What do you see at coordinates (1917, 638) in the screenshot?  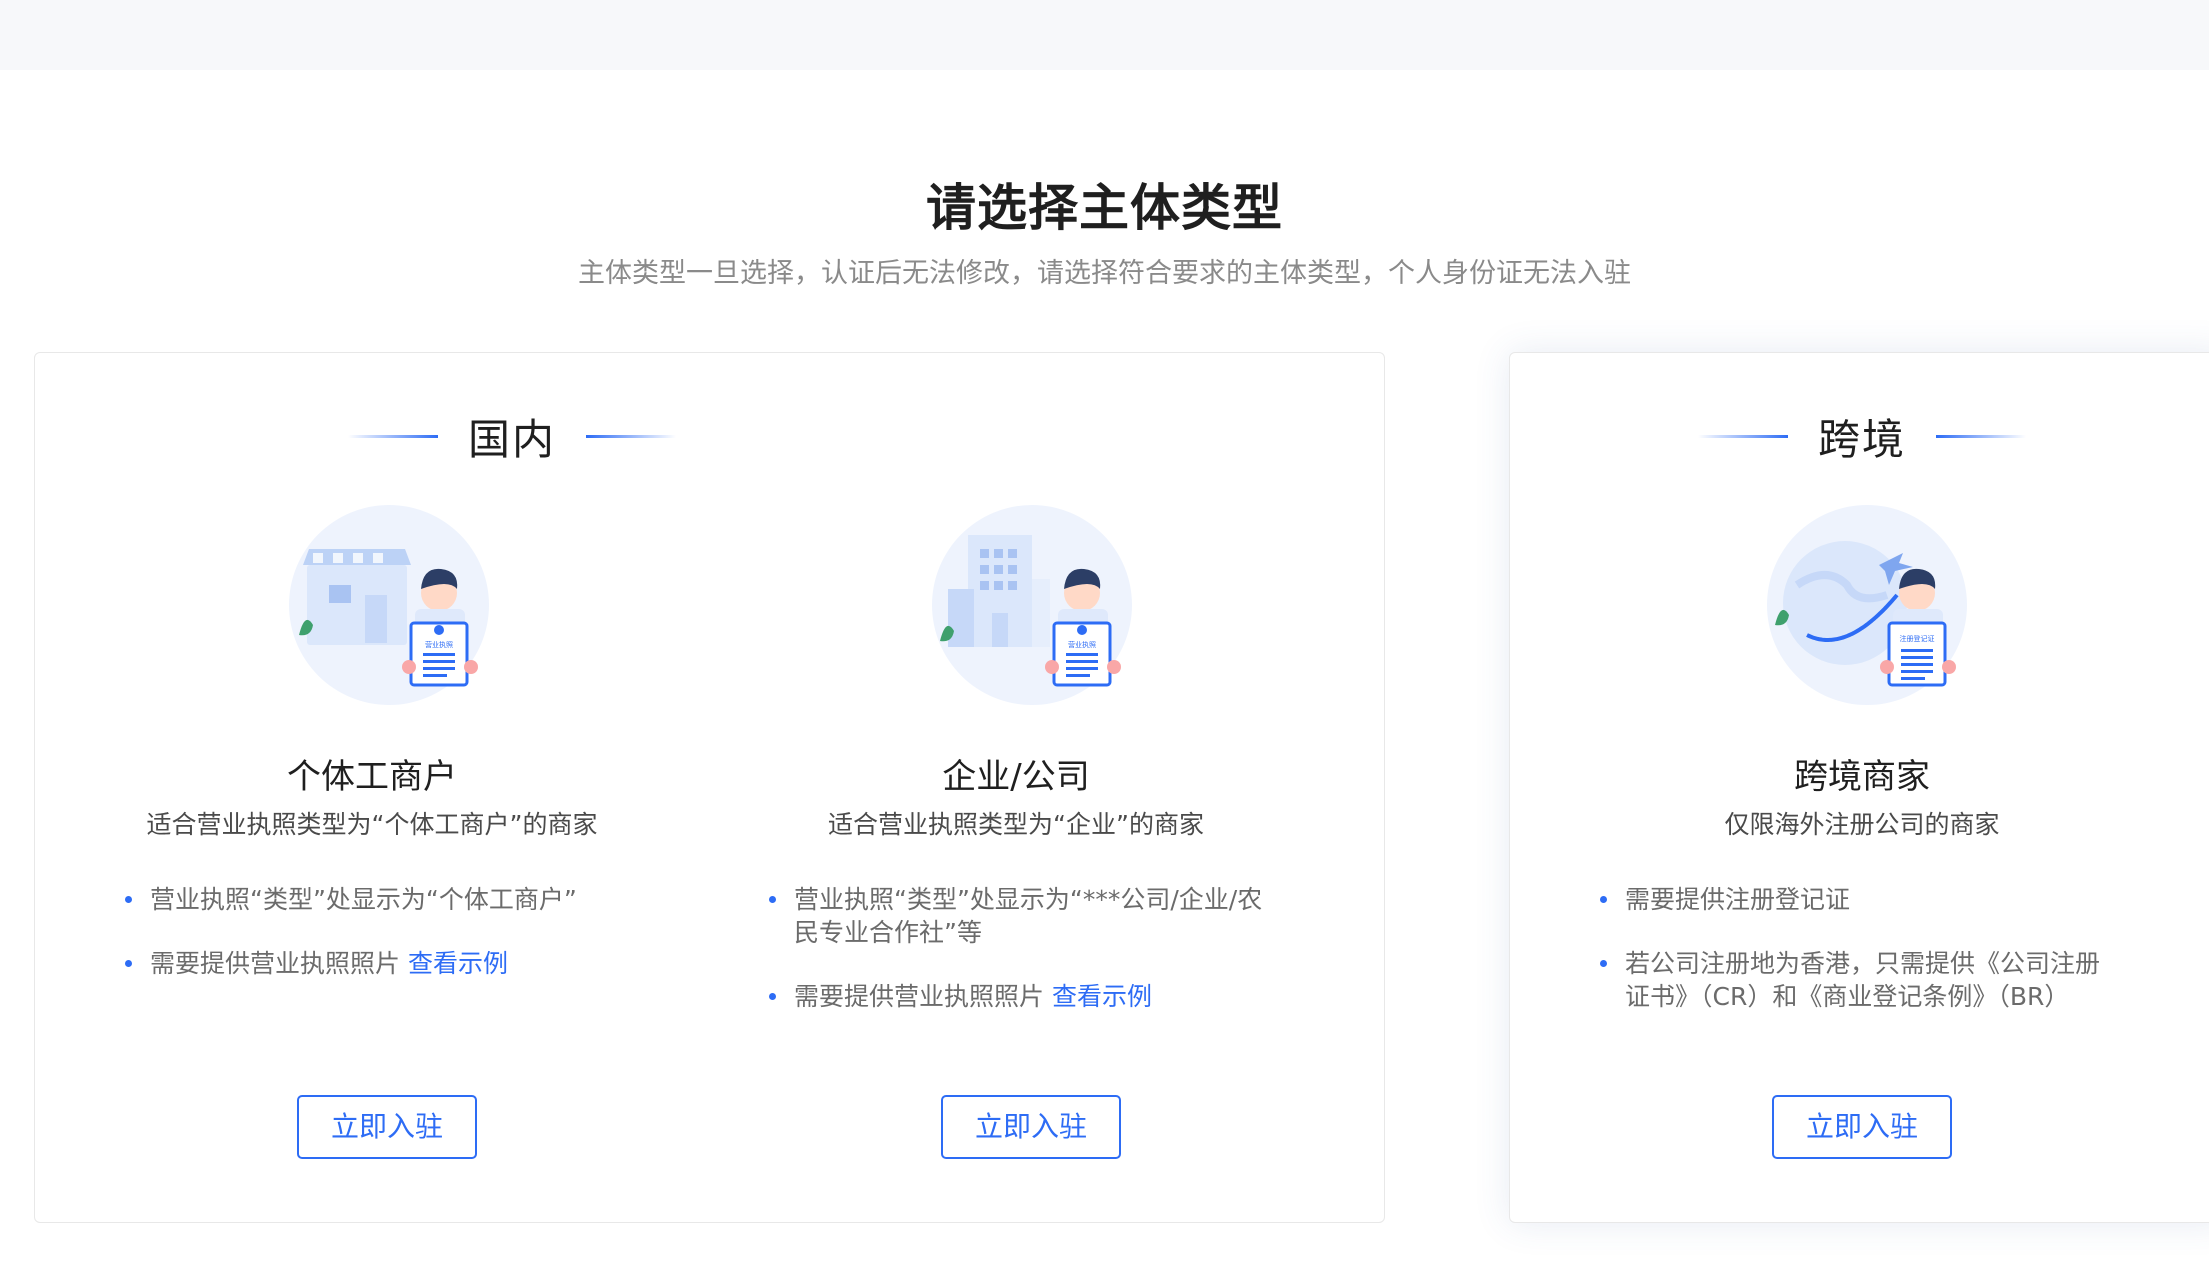 I see `certificate-text: 注册登记证` at bounding box center [1917, 638].